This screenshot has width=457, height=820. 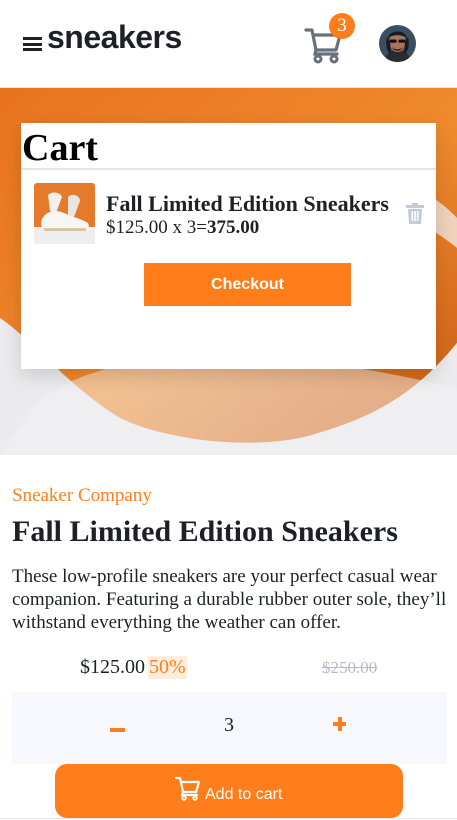 I want to click on cart-count-badge: 3, so click(x=342, y=26).